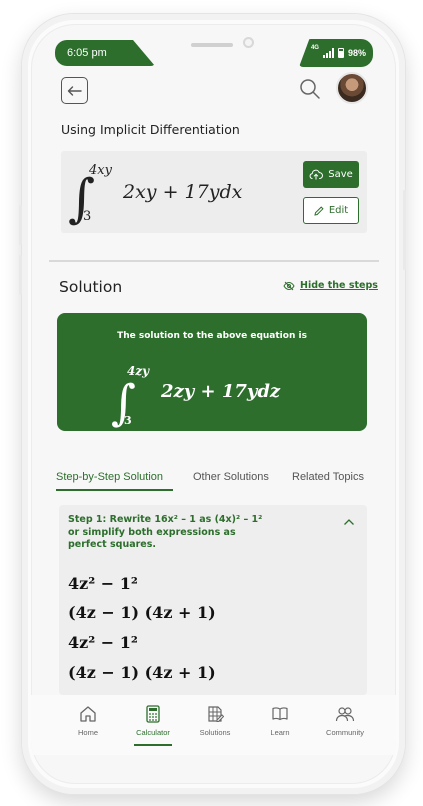 The image size is (423, 806). I want to click on network-type: 4G, so click(314, 48).